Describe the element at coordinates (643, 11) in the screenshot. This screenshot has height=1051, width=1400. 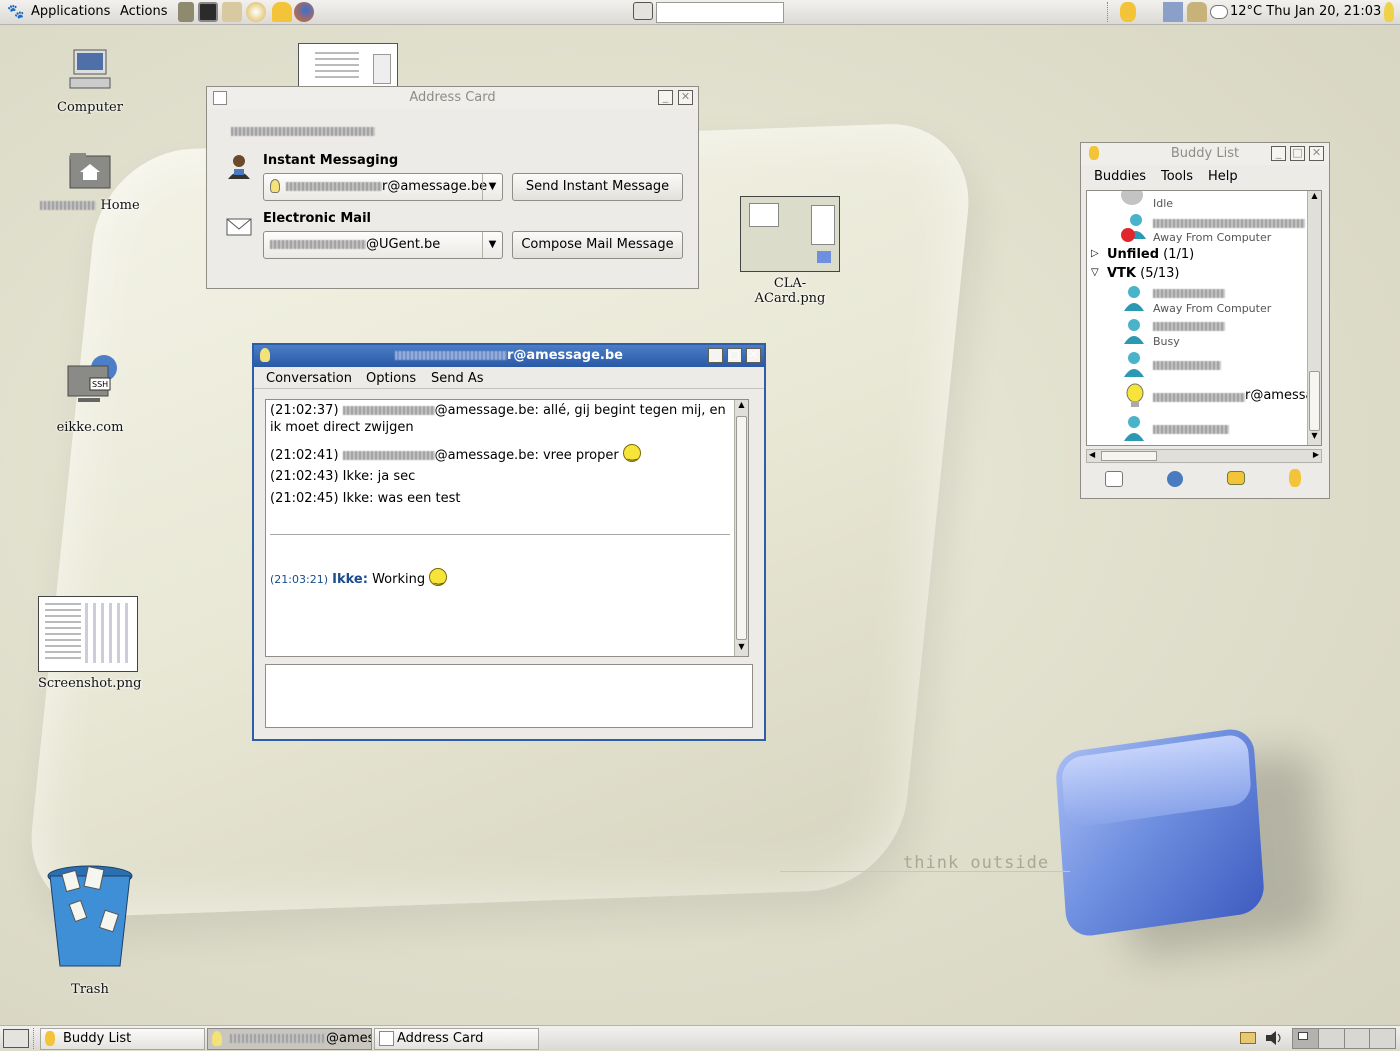
I see `dictionary-icon` at that location.